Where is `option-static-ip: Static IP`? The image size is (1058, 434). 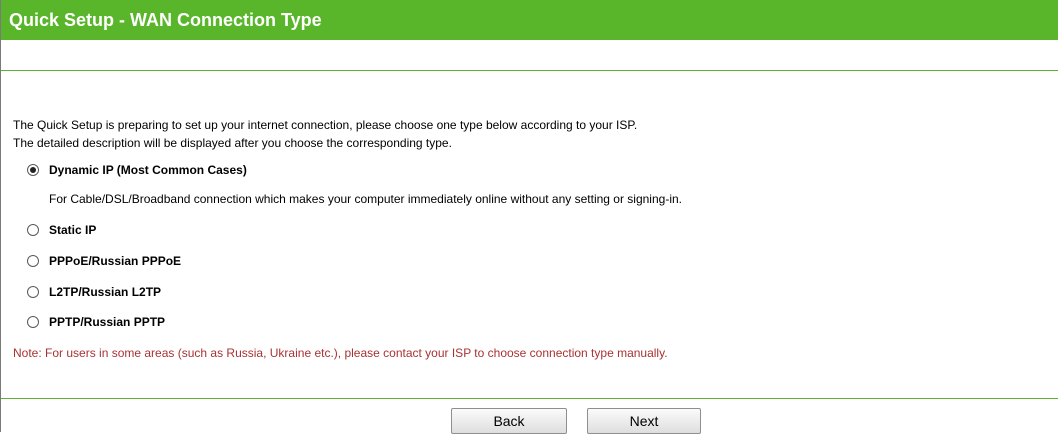 option-static-ip: Static IP is located at coordinates (61, 230).